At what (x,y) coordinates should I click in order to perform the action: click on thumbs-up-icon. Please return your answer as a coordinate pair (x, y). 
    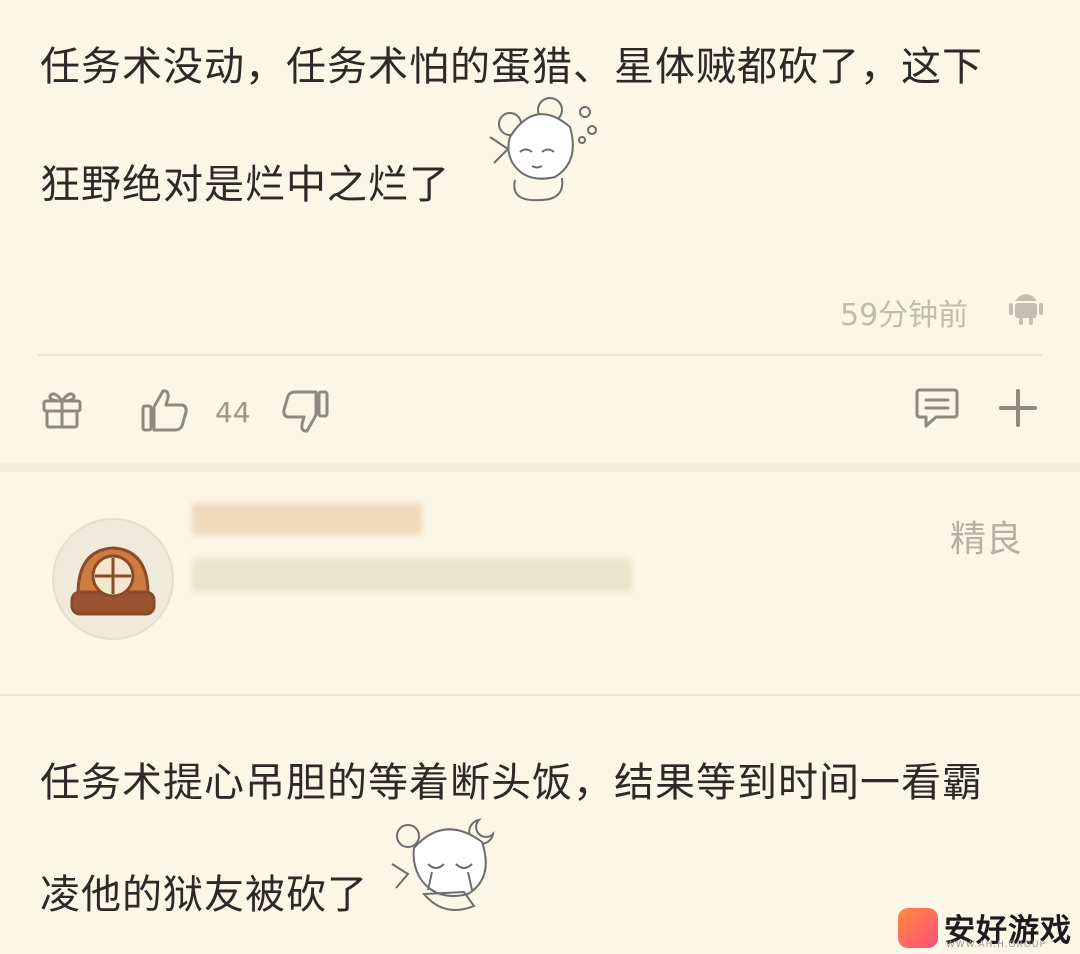
    Looking at the image, I should click on (165, 410).